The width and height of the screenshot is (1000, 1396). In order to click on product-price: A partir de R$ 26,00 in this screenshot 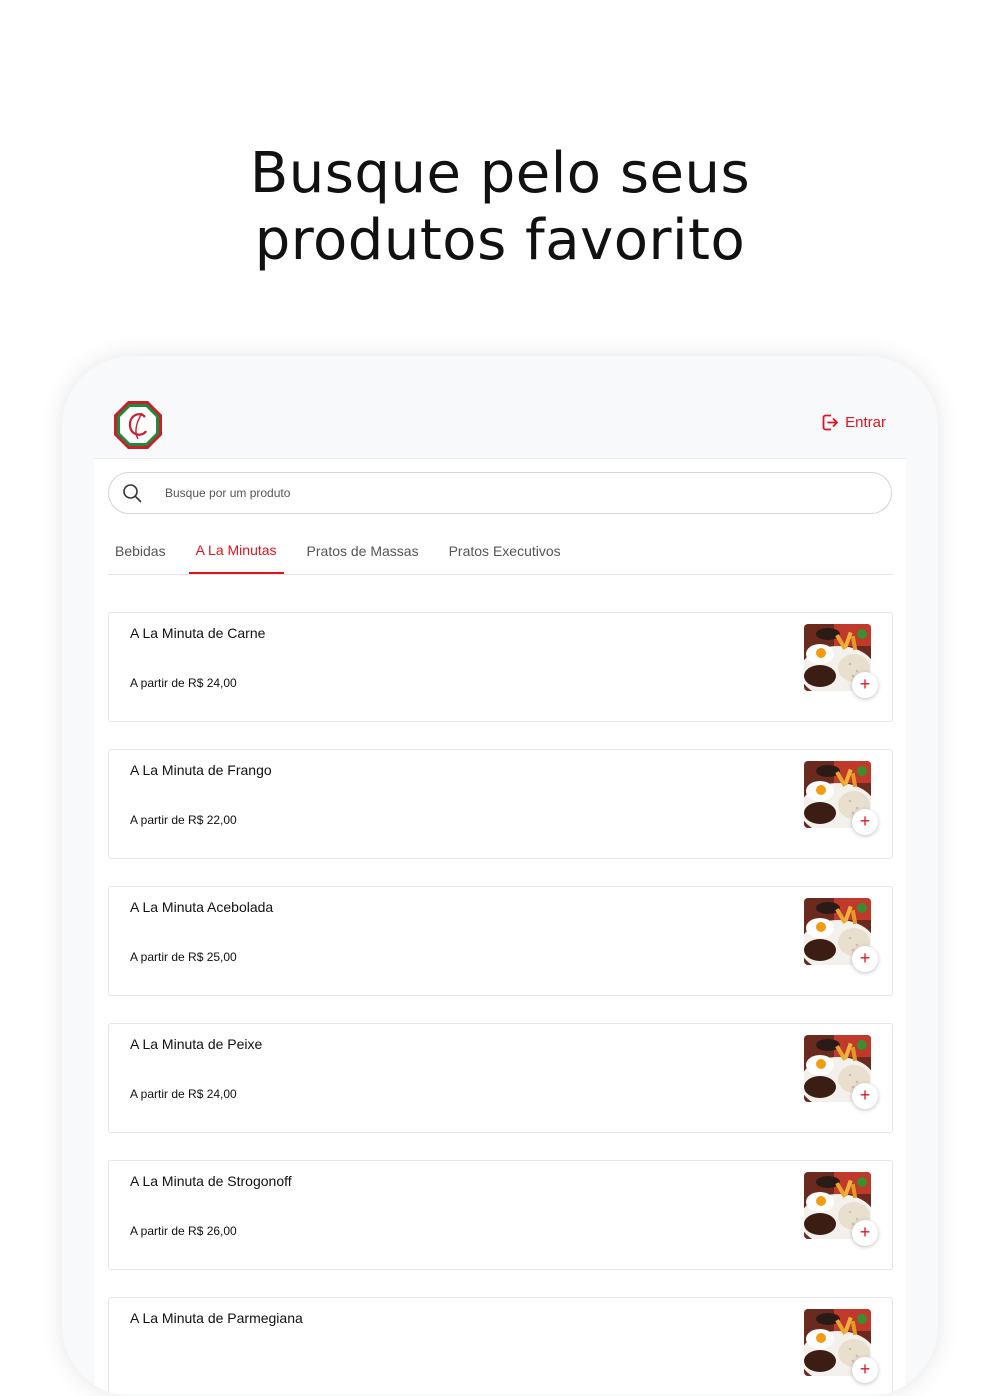, I will do `click(183, 1231)`.